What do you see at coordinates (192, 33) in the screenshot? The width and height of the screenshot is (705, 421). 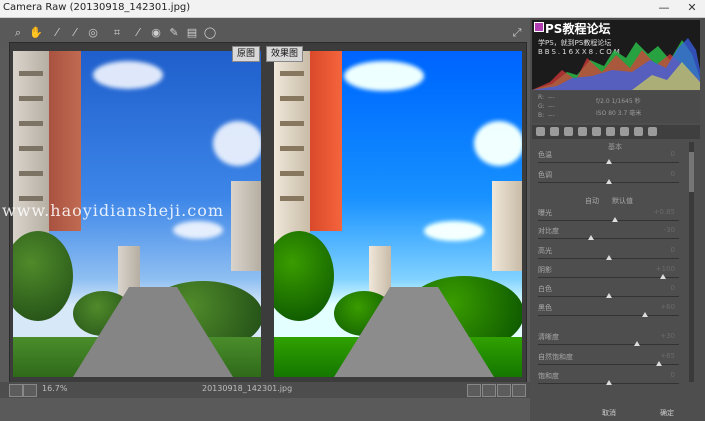 I see `graduated-filter-icon: ▤` at bounding box center [192, 33].